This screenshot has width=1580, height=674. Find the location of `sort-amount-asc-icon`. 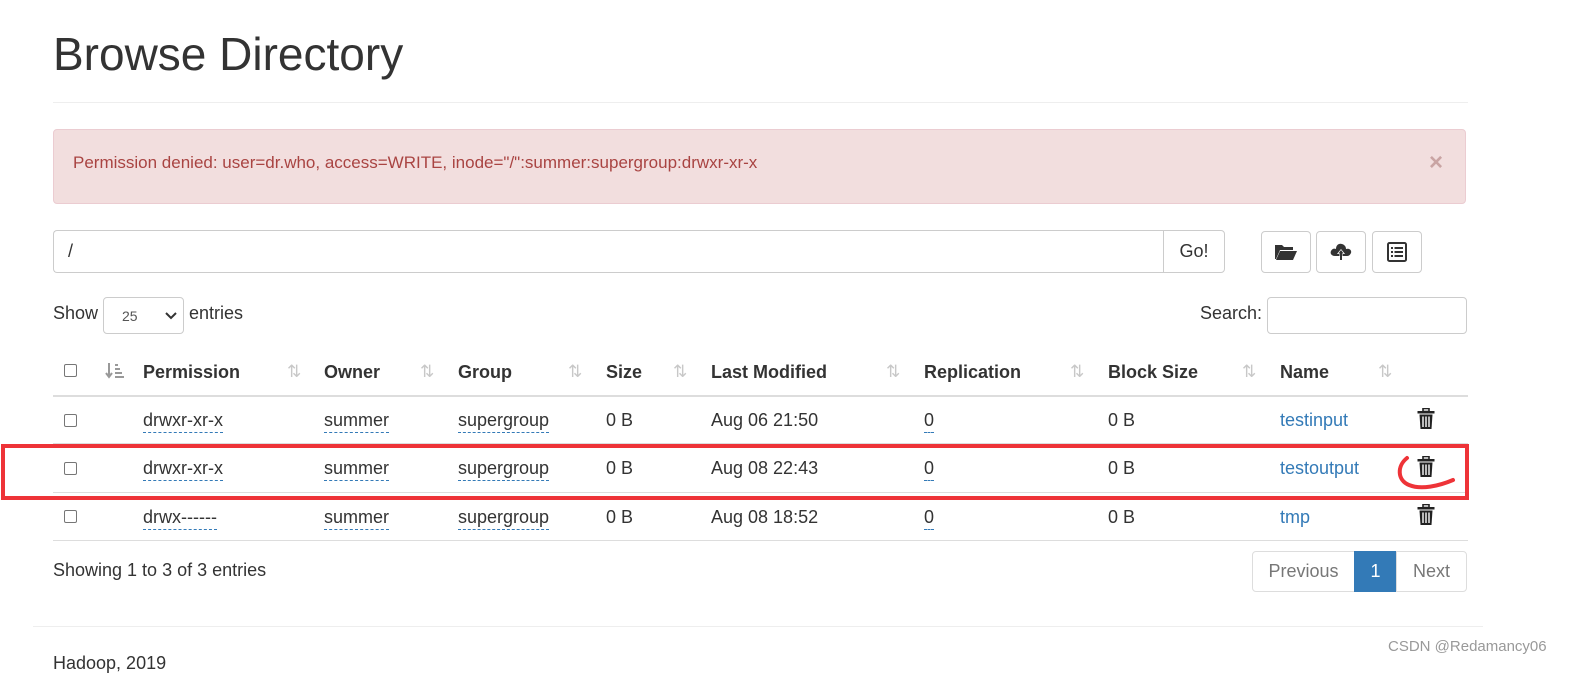

sort-amount-asc-icon is located at coordinates (115, 371).